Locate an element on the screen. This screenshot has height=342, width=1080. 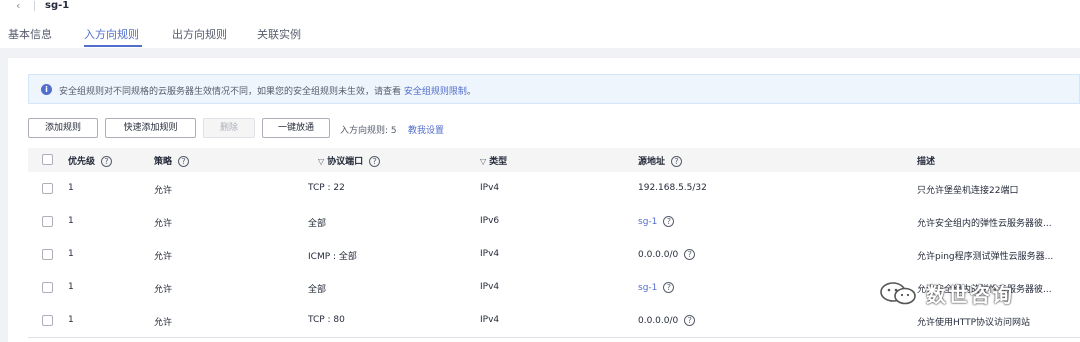
cell-protocol-port: TCP : 22 is located at coordinates (326, 188).